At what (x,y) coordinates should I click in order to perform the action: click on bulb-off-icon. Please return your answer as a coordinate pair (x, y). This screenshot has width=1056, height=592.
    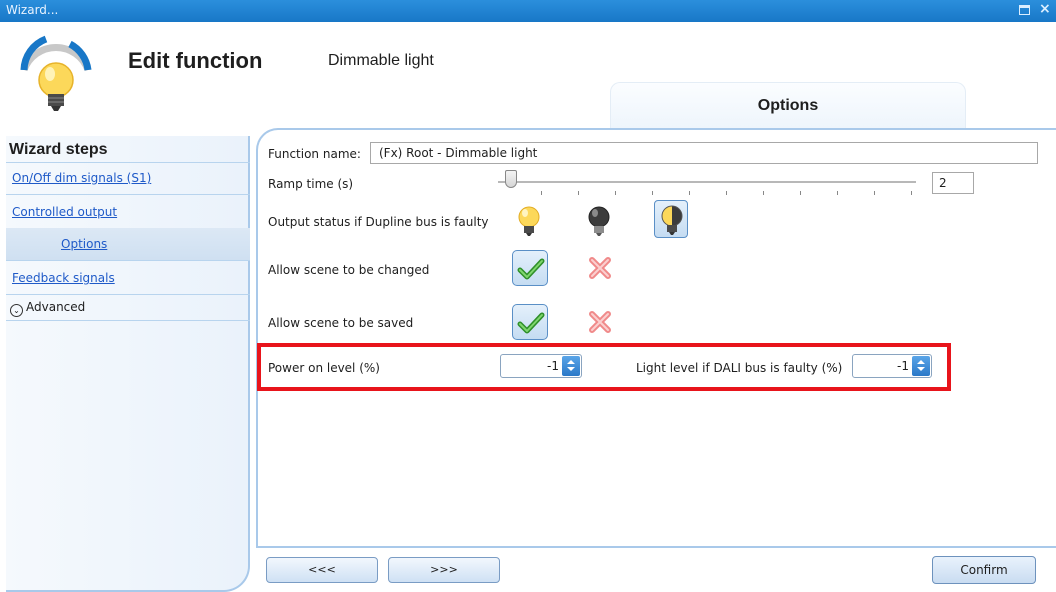
    Looking at the image, I should click on (599, 221).